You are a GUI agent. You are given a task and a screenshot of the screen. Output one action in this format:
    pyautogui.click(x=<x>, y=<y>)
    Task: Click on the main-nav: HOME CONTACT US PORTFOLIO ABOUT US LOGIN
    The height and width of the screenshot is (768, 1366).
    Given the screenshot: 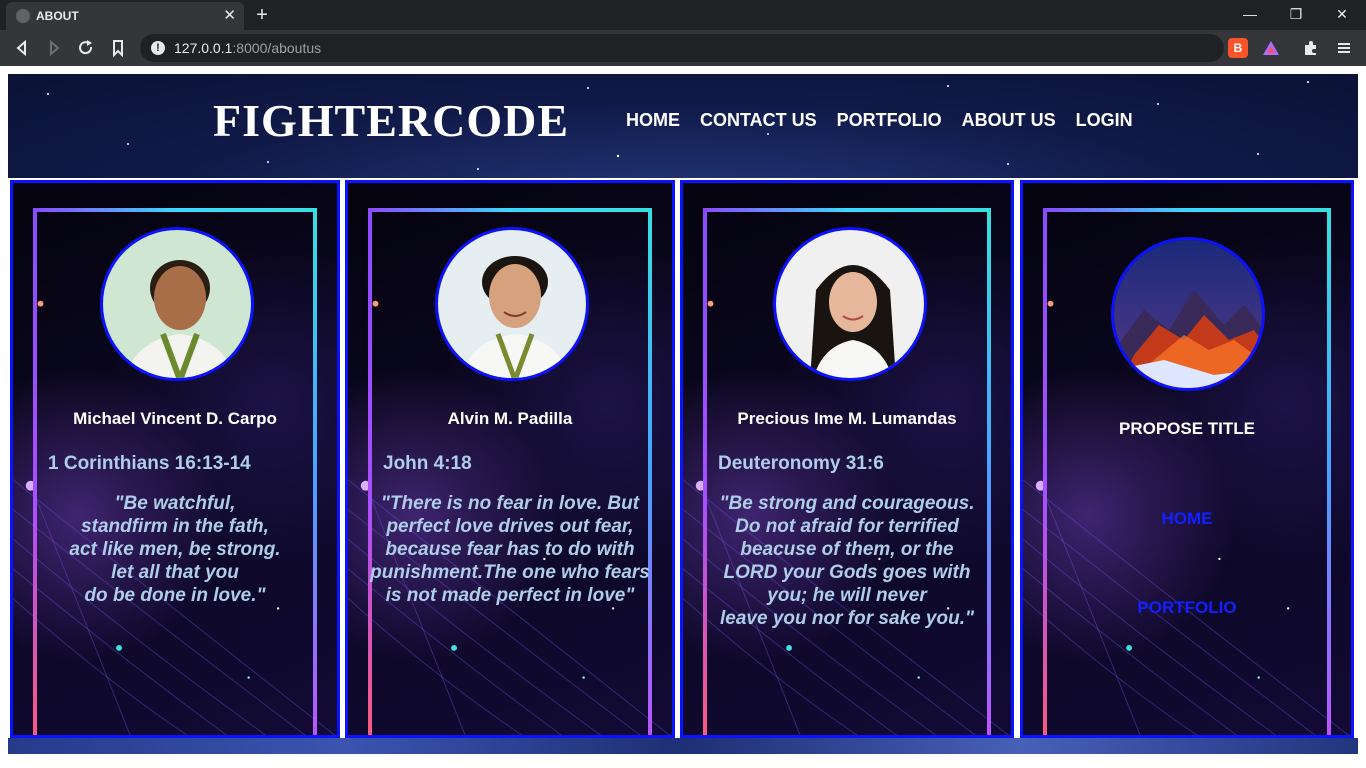 What is the action you would take?
    pyautogui.click(x=879, y=120)
    